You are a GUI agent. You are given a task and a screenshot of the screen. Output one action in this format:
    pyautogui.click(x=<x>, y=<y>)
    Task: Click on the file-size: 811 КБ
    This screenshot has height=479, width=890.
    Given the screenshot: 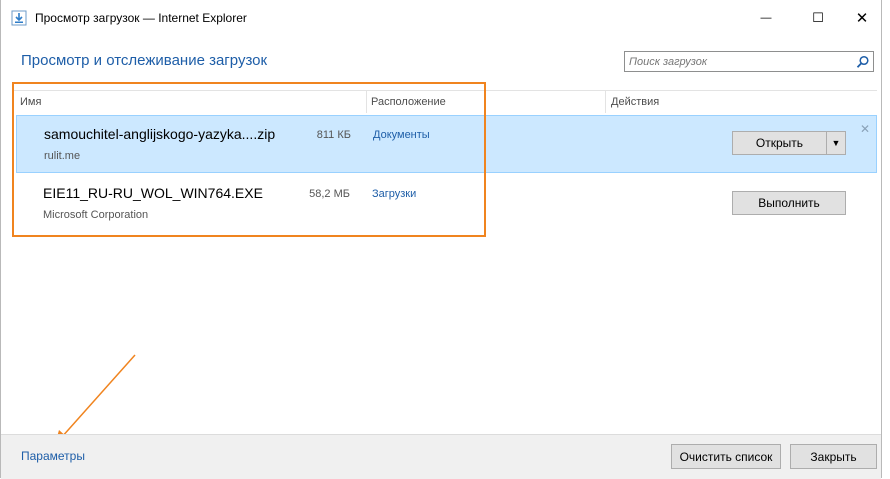 What is the action you would take?
    pyautogui.click(x=333, y=135)
    